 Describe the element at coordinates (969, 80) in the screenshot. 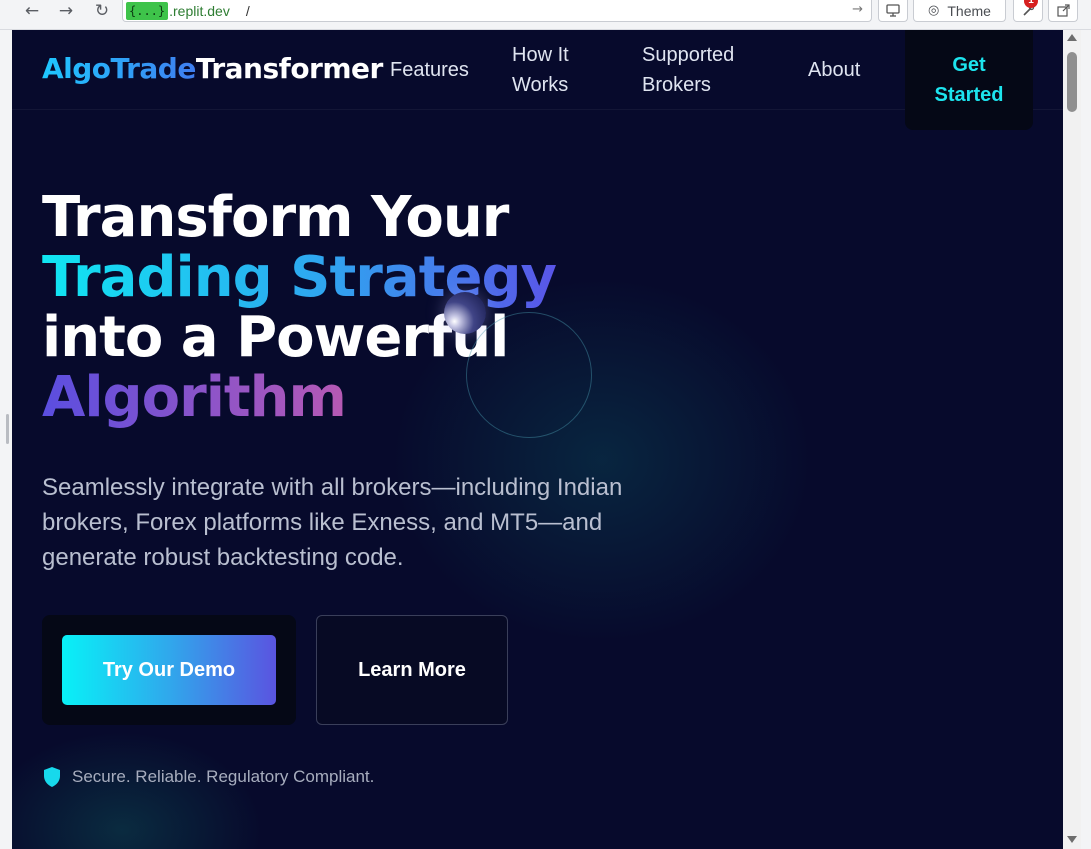

I see `get-started-button: Get Started` at that location.